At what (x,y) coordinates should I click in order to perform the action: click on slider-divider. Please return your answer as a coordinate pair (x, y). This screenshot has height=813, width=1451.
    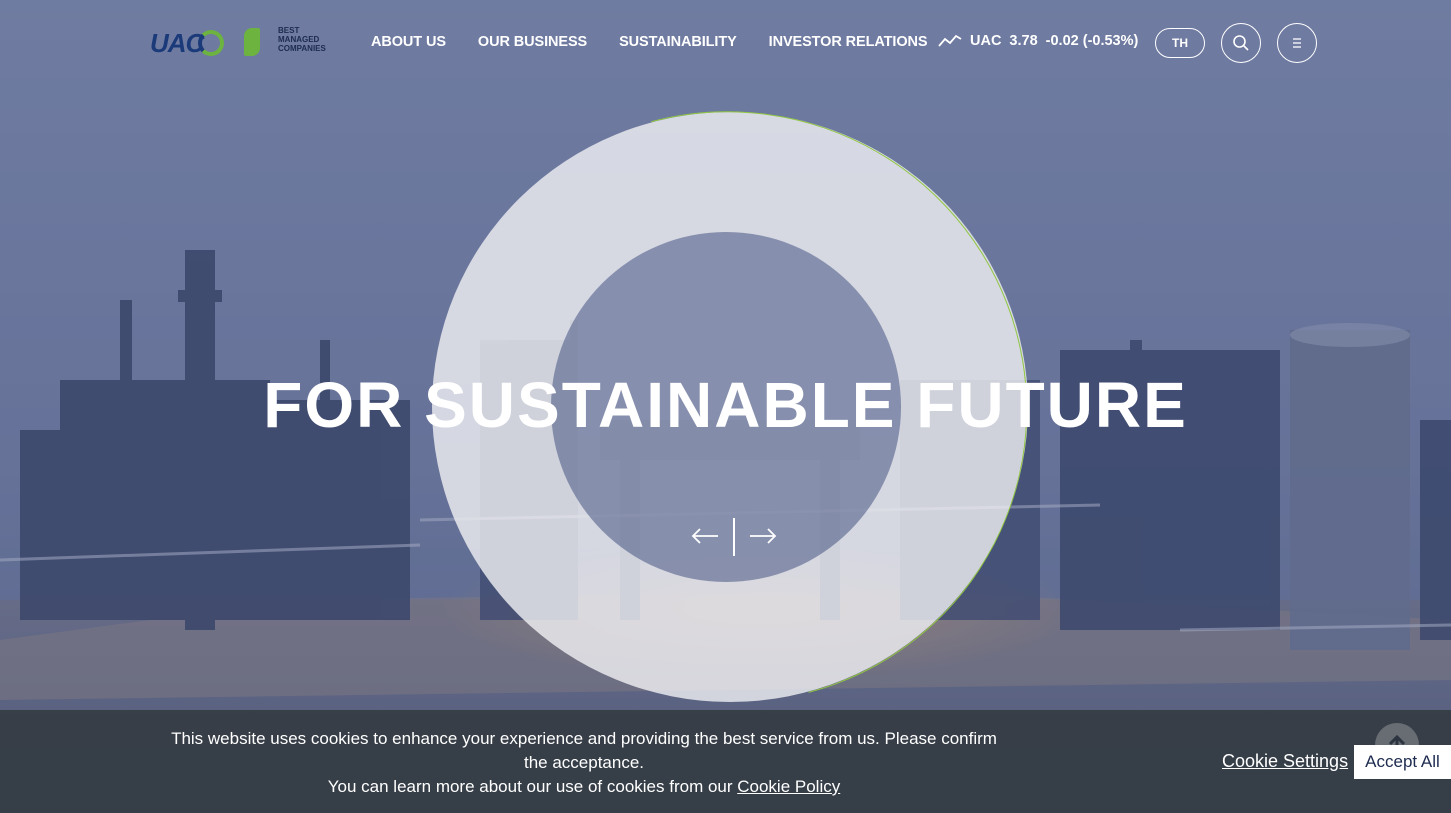
    Looking at the image, I should click on (734, 537).